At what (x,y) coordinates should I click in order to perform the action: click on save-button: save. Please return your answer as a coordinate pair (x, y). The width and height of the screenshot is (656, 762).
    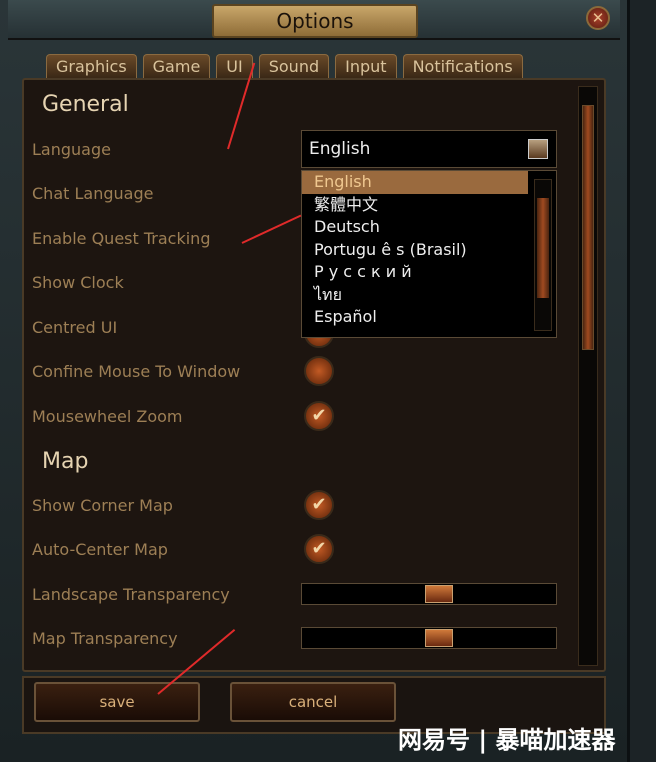
    Looking at the image, I should click on (117, 702).